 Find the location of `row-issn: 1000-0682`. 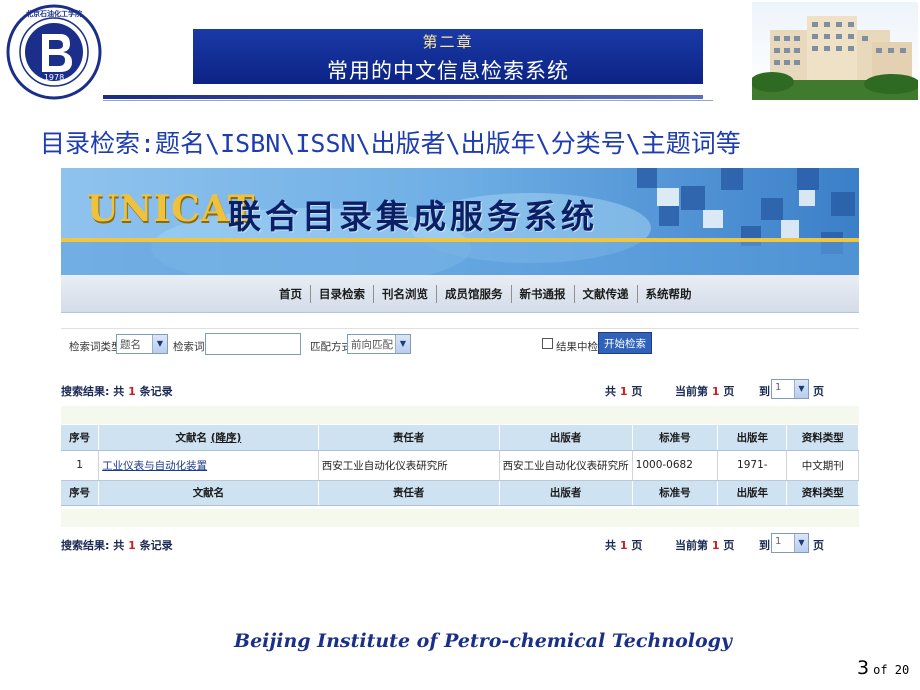

row-issn: 1000-0682 is located at coordinates (675, 465).